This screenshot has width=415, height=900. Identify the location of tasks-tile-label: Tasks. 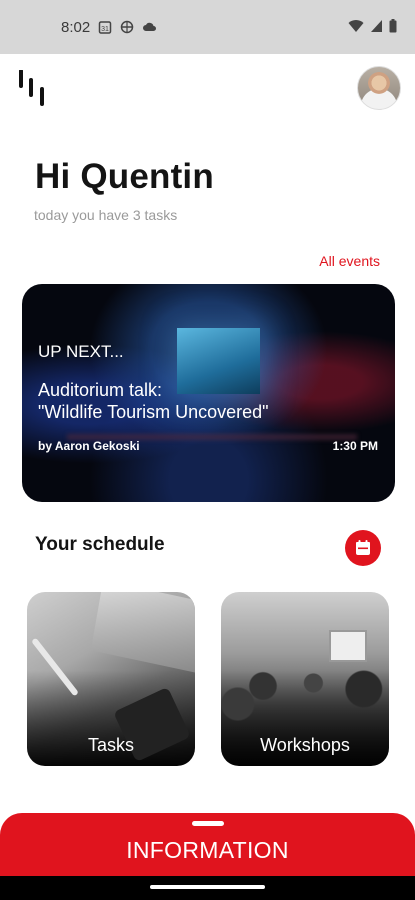
(110, 745).